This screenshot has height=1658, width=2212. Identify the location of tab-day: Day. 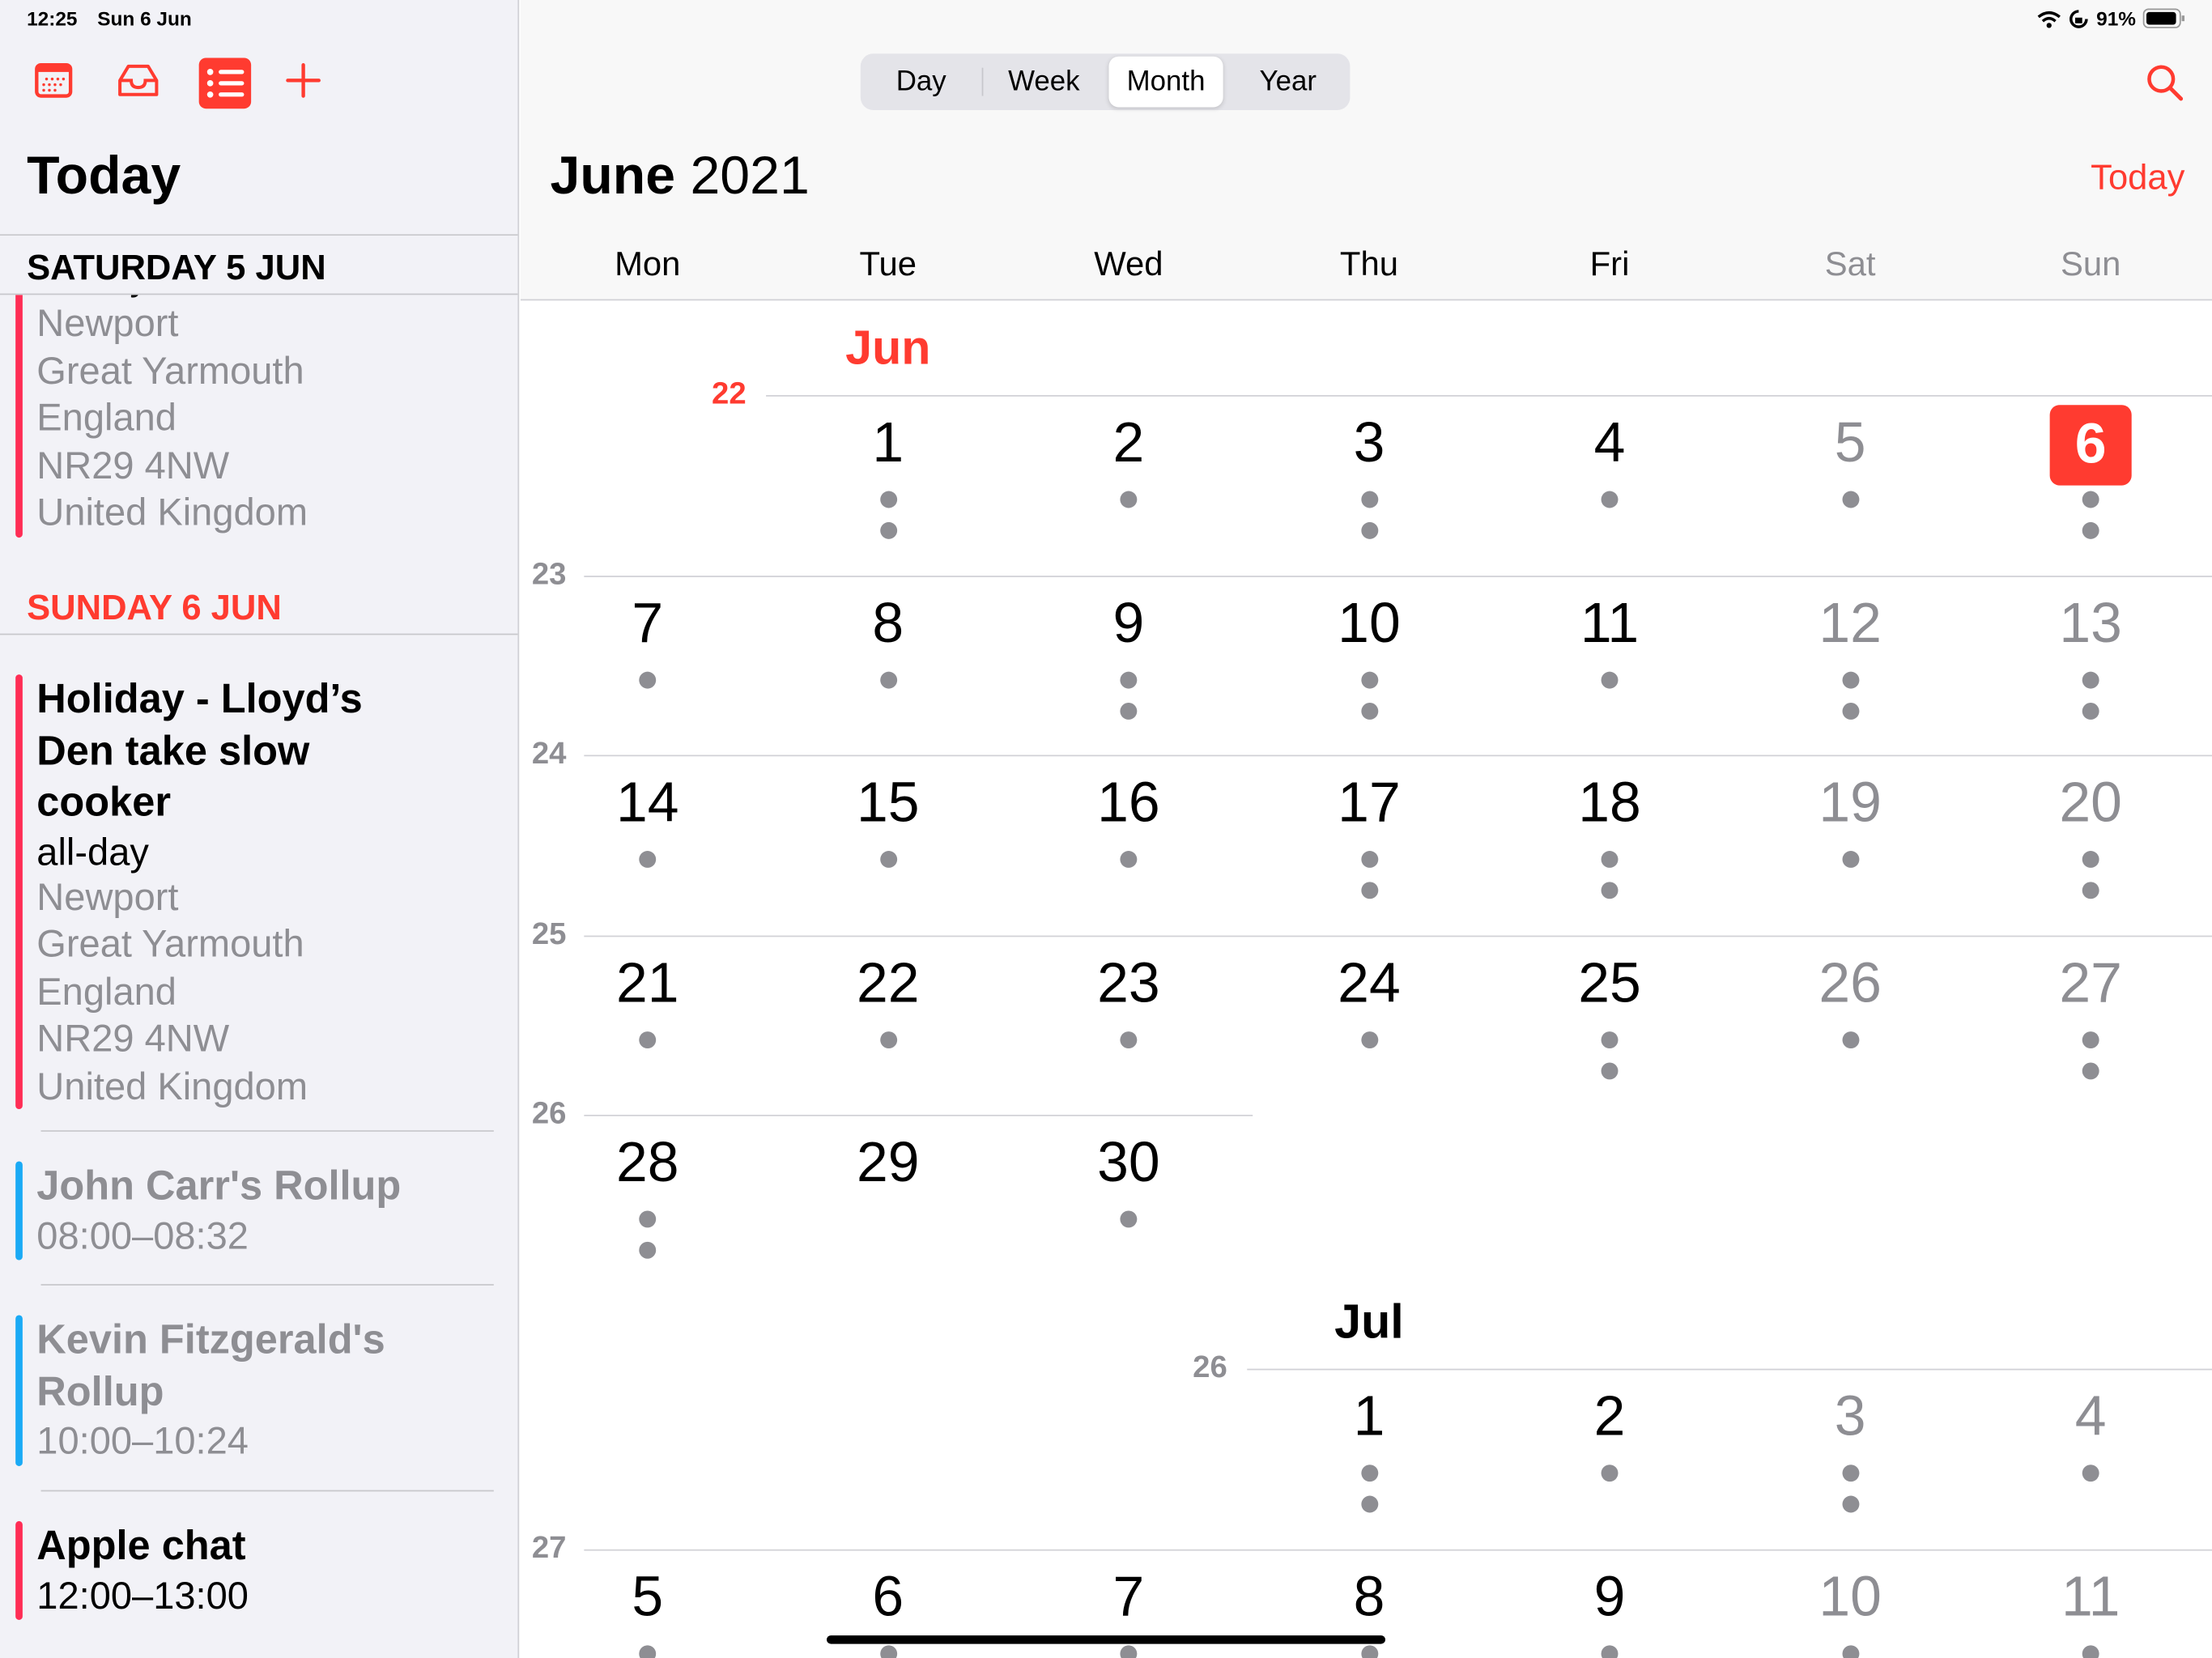
(921, 82).